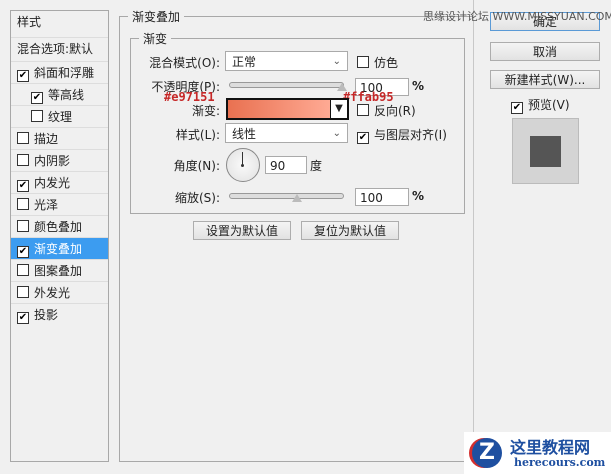  I want to click on scale-percent: %, so click(418, 196).